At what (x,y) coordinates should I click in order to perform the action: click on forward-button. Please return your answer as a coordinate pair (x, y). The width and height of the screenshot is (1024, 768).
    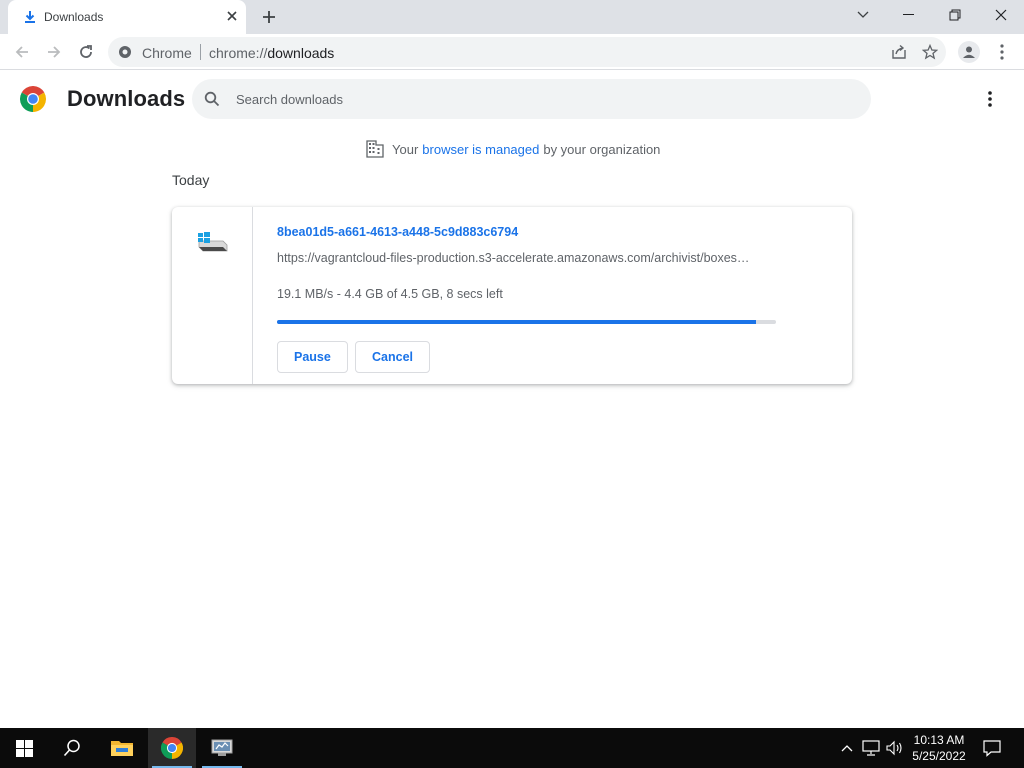
    Looking at the image, I should click on (54, 52).